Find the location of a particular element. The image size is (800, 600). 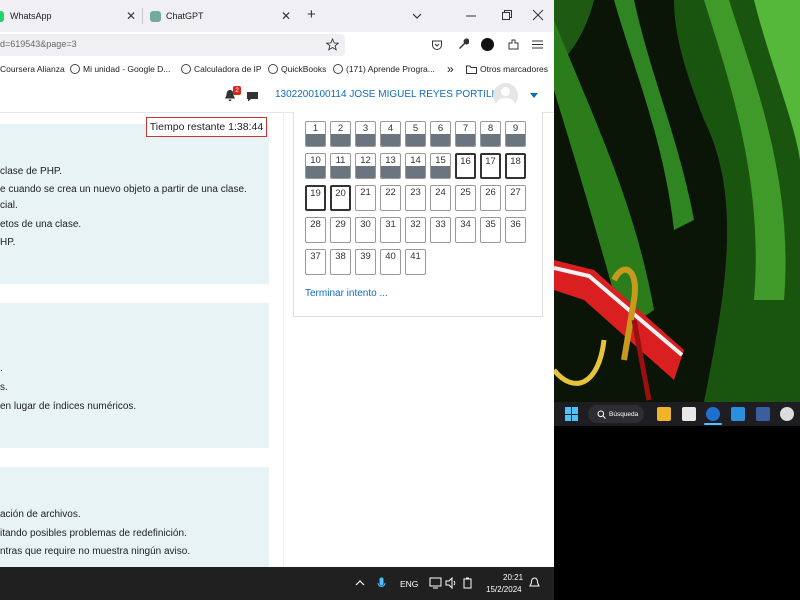

clock-time: 20:21 is located at coordinates (513, 577).